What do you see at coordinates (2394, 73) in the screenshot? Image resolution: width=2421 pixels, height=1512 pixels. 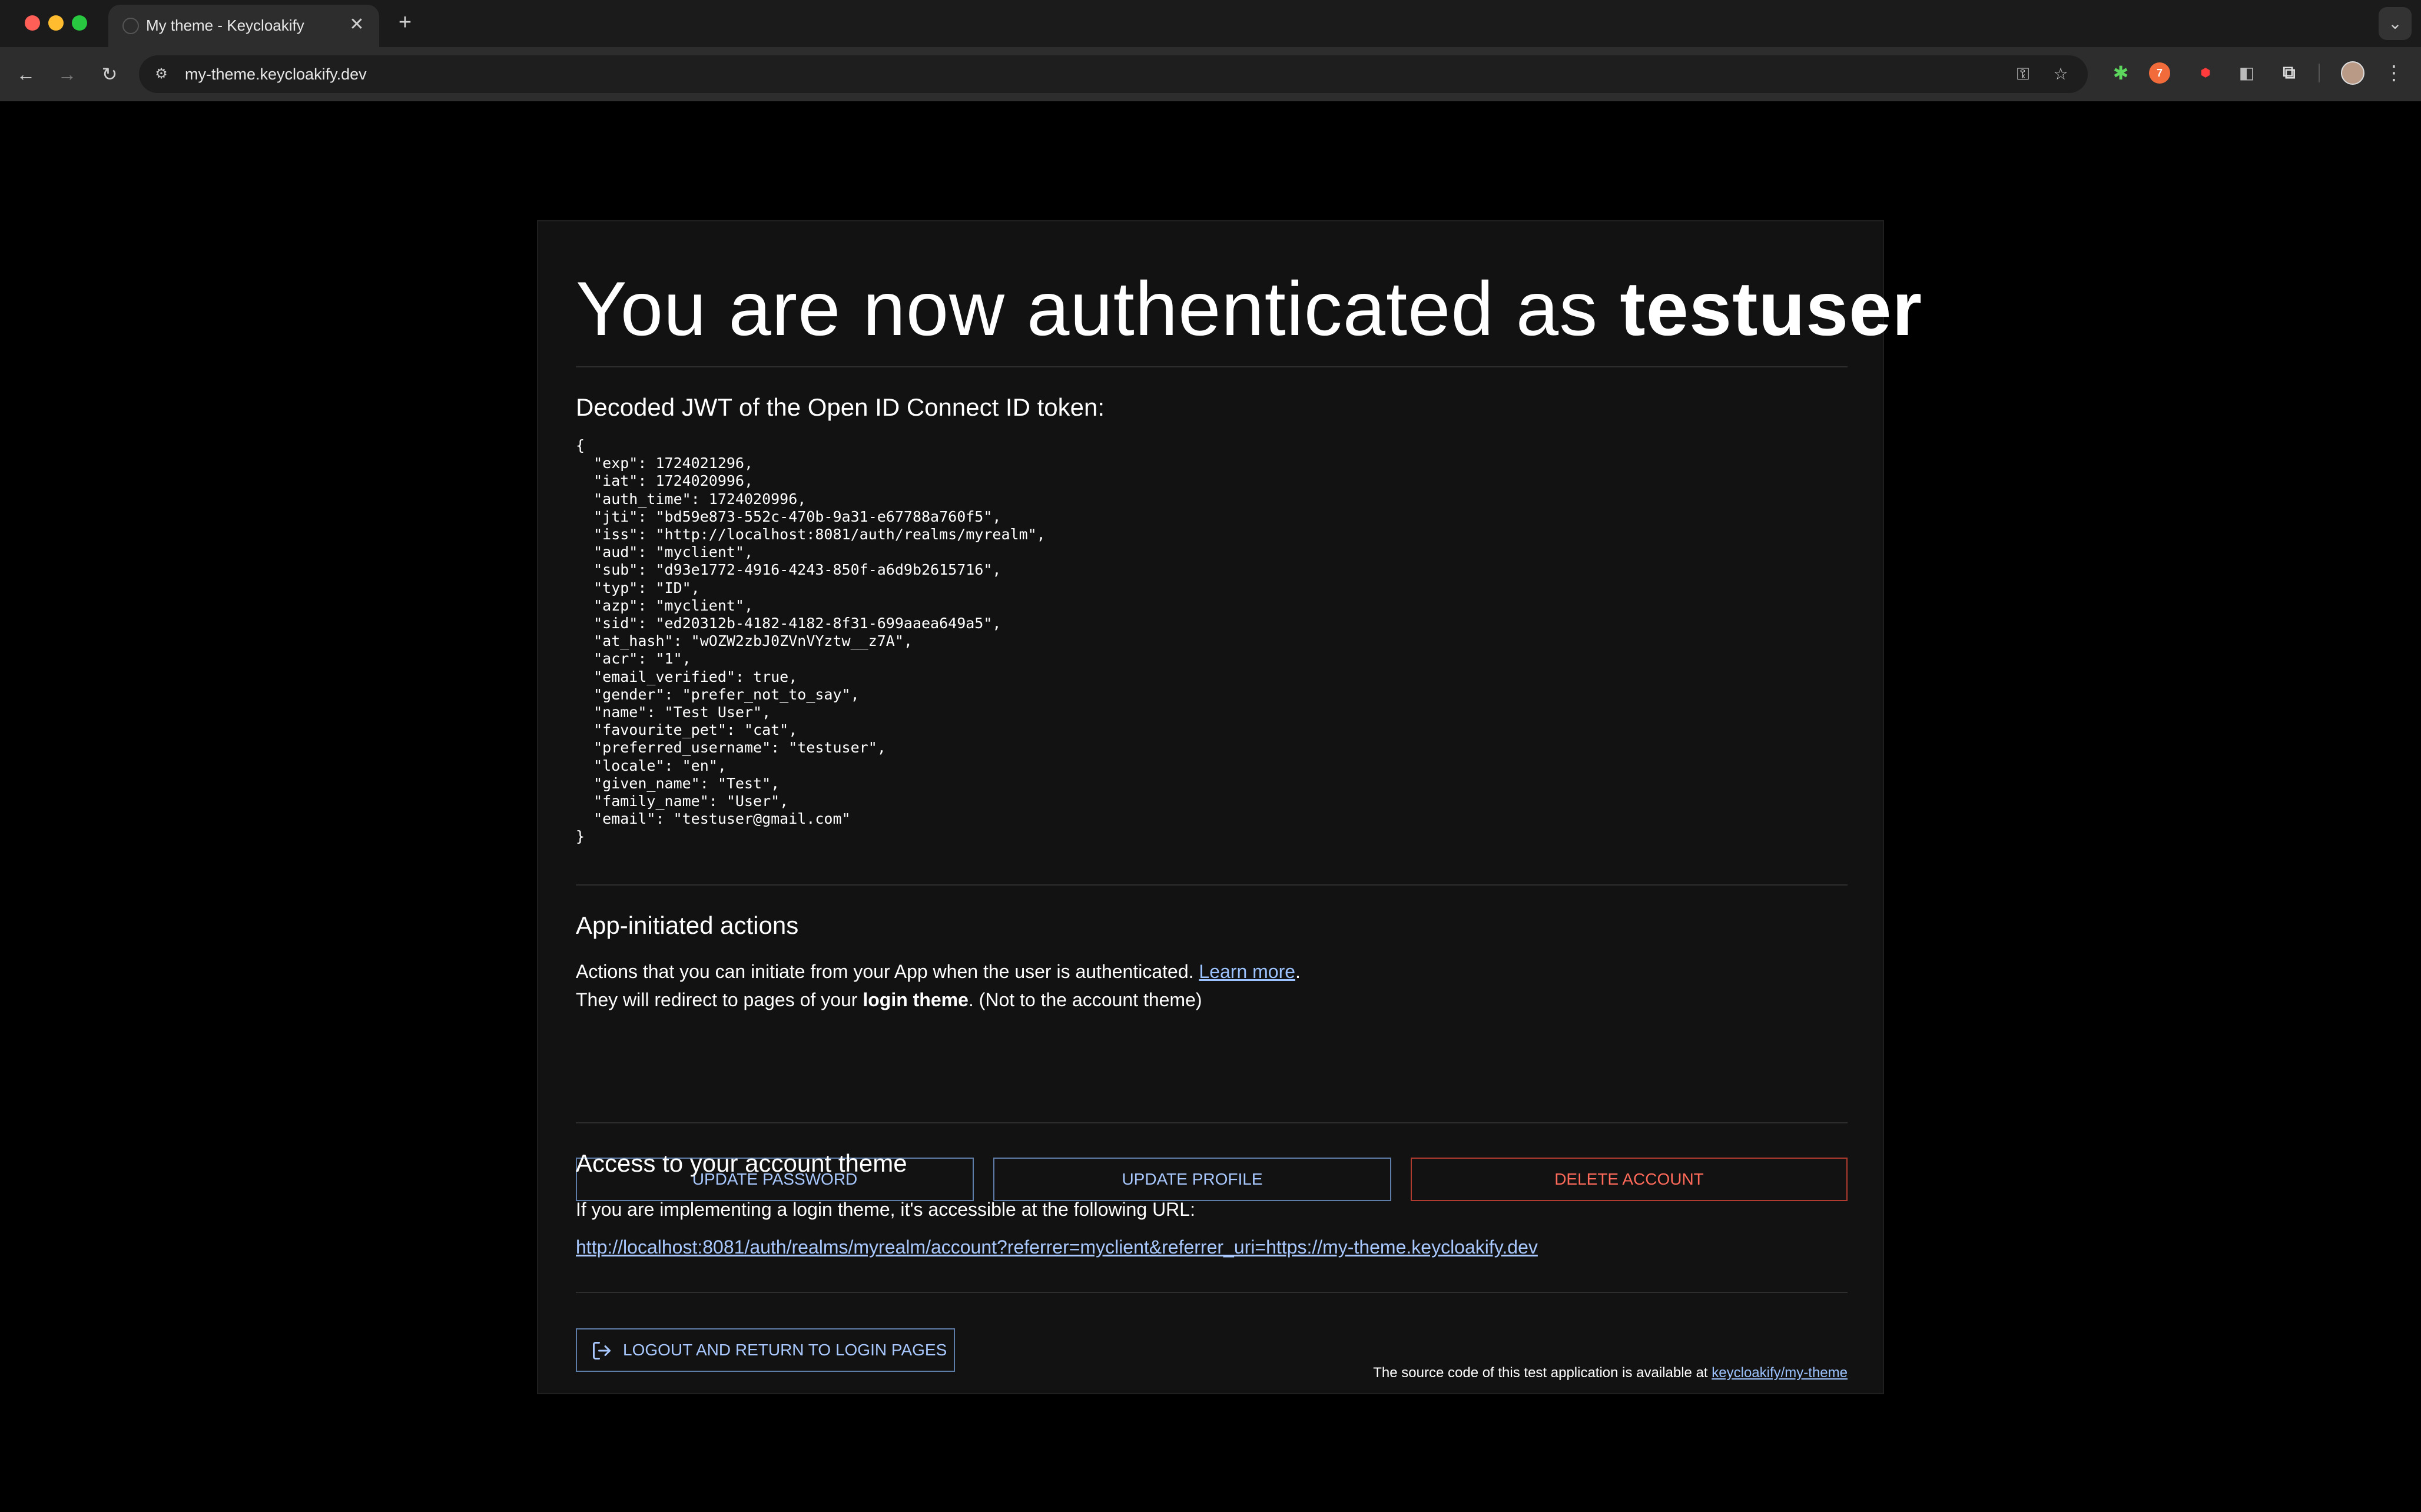 I see `kebab-menu-icon: ⋮` at bounding box center [2394, 73].